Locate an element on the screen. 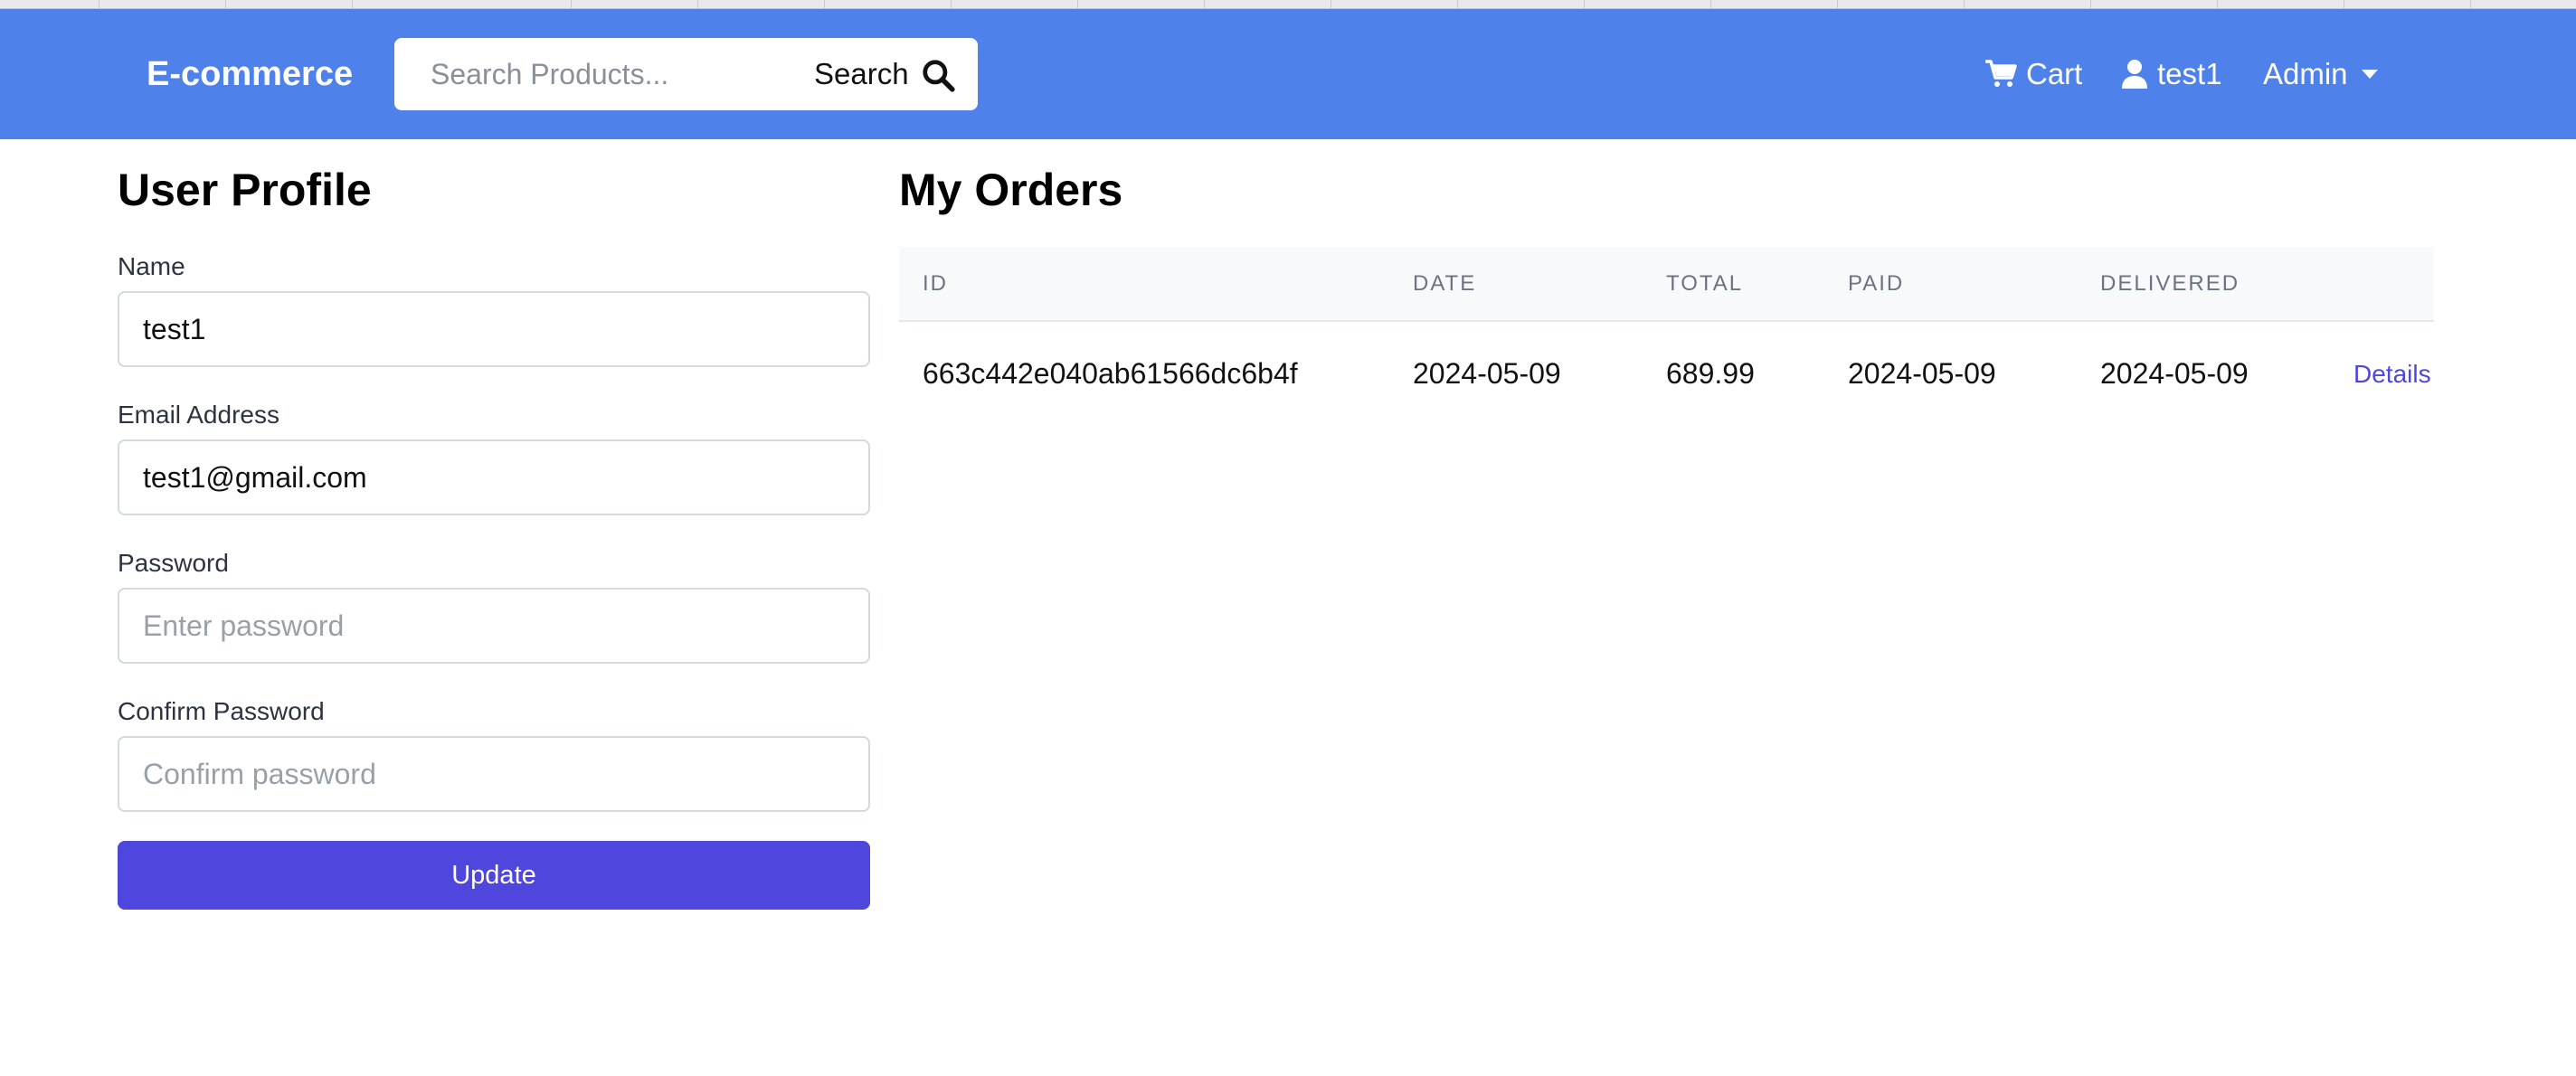 Image resolution: width=2576 pixels, height=1076 pixels. column-header-date: DATE is located at coordinates (1445, 283).